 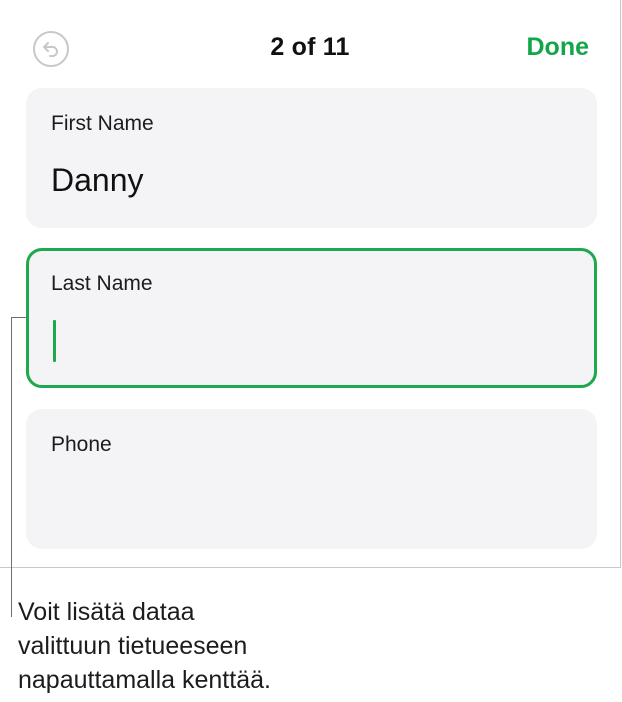 What do you see at coordinates (81, 444) in the screenshot?
I see `field-label: Phone` at bounding box center [81, 444].